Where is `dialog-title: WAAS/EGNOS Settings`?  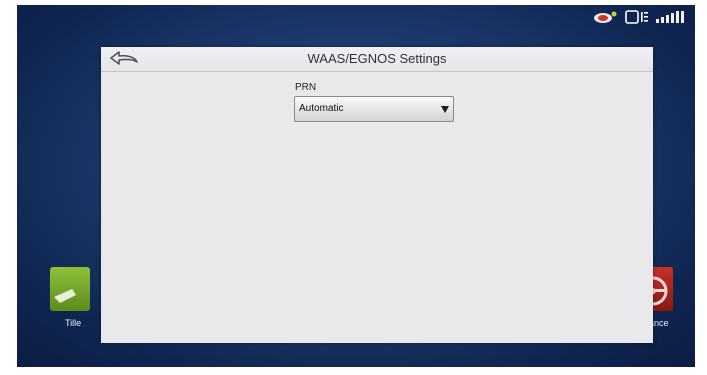 dialog-title: WAAS/EGNOS Settings is located at coordinates (377, 58).